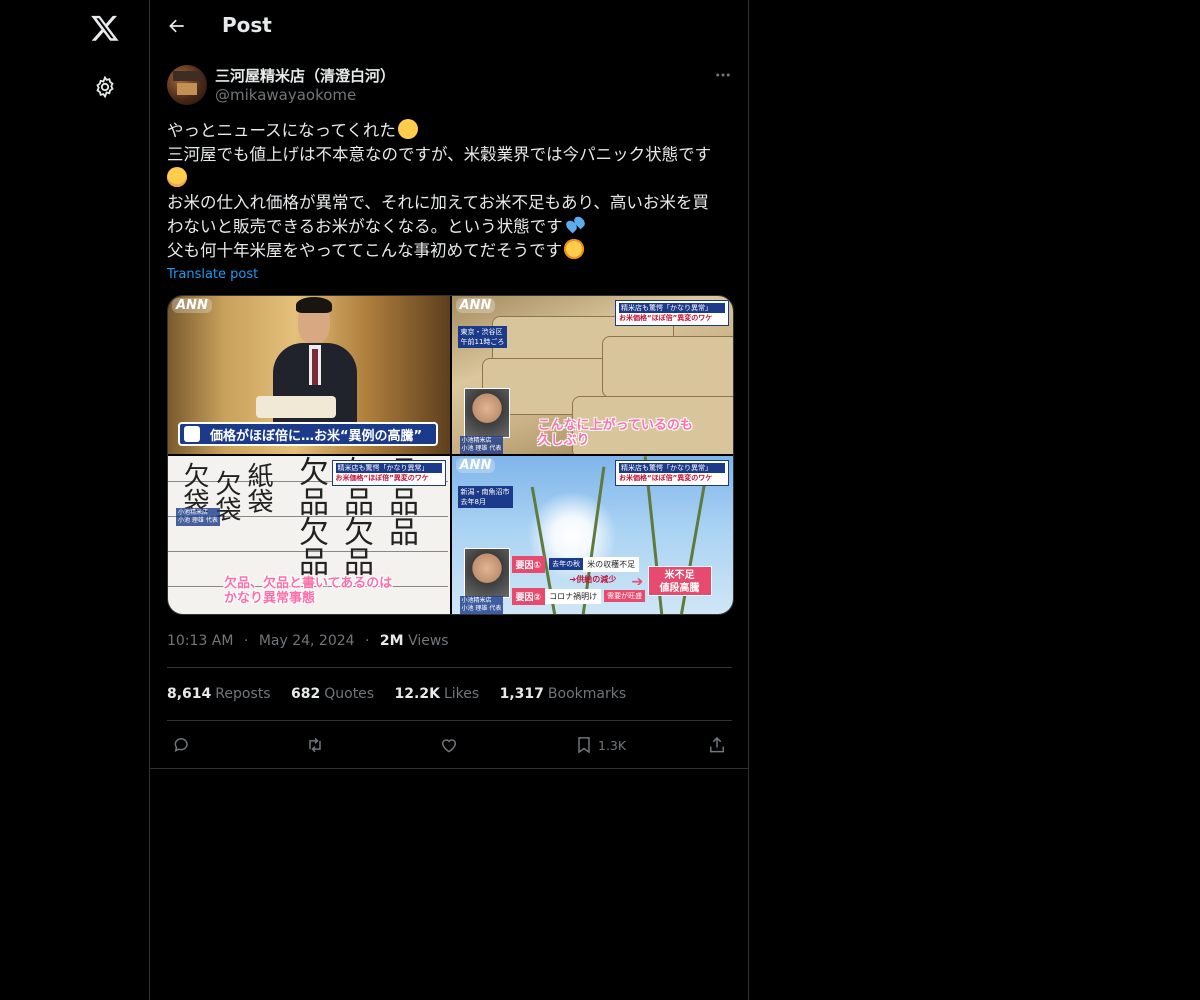 The image size is (1200, 1000). I want to click on share-icon, so click(717, 744).